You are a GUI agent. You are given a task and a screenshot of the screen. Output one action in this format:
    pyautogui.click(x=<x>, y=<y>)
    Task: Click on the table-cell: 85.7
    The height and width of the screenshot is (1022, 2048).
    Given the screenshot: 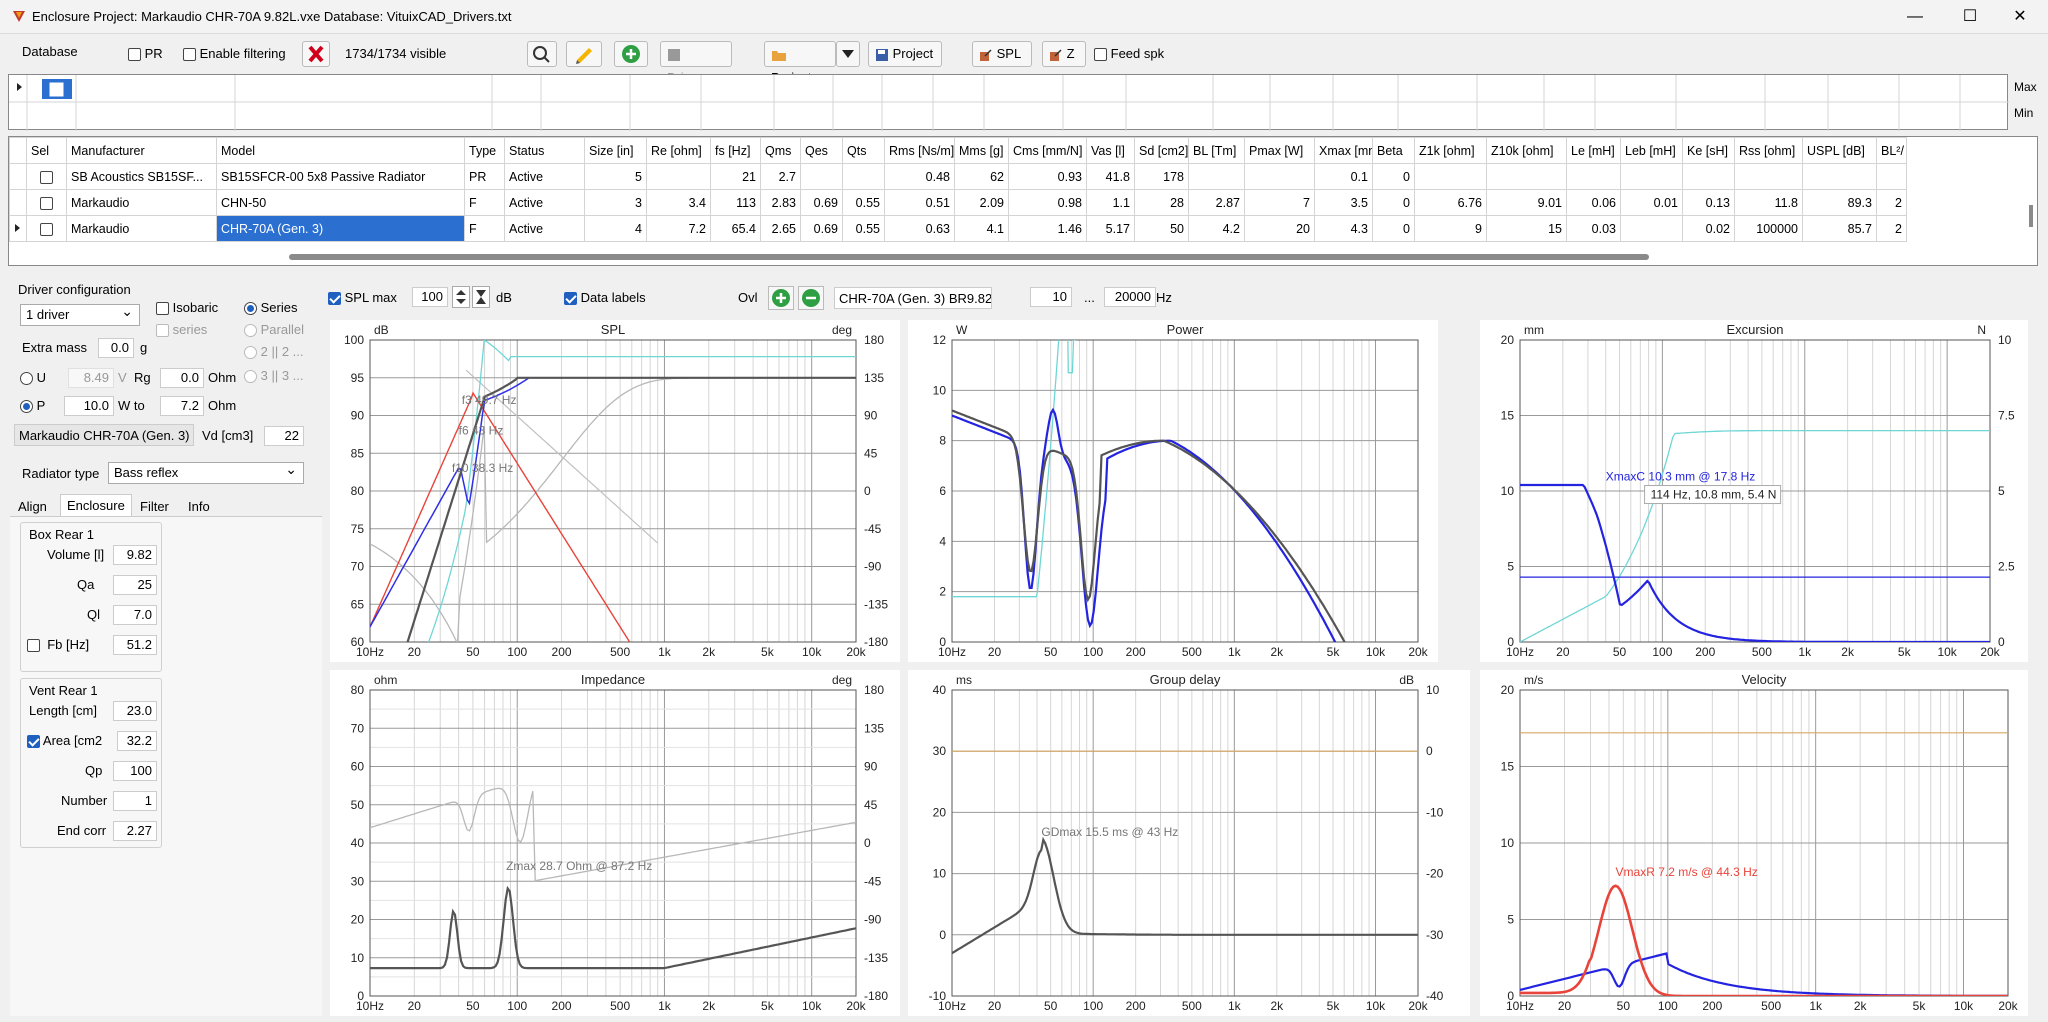 What is the action you would take?
    pyautogui.click(x=1839, y=228)
    